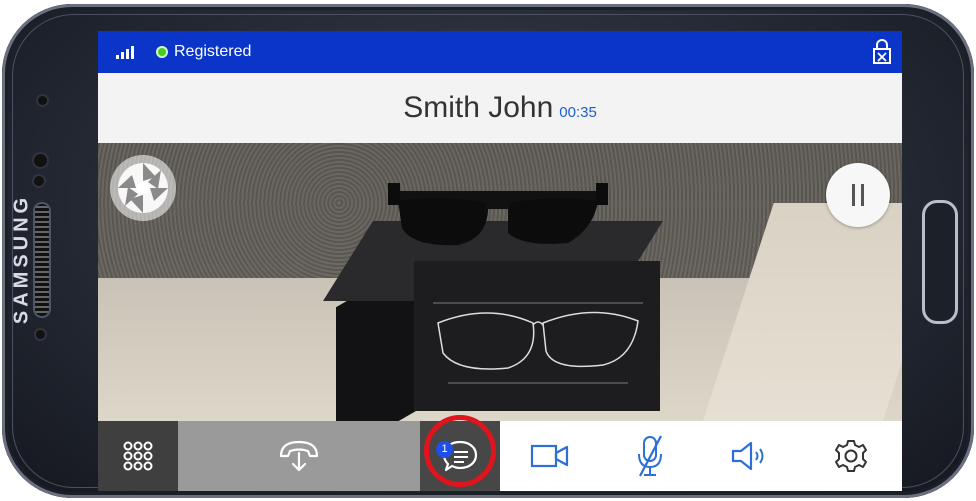 This screenshot has width=976, height=501. Describe the element at coordinates (940, 262) in the screenshot. I see `home-button` at that location.